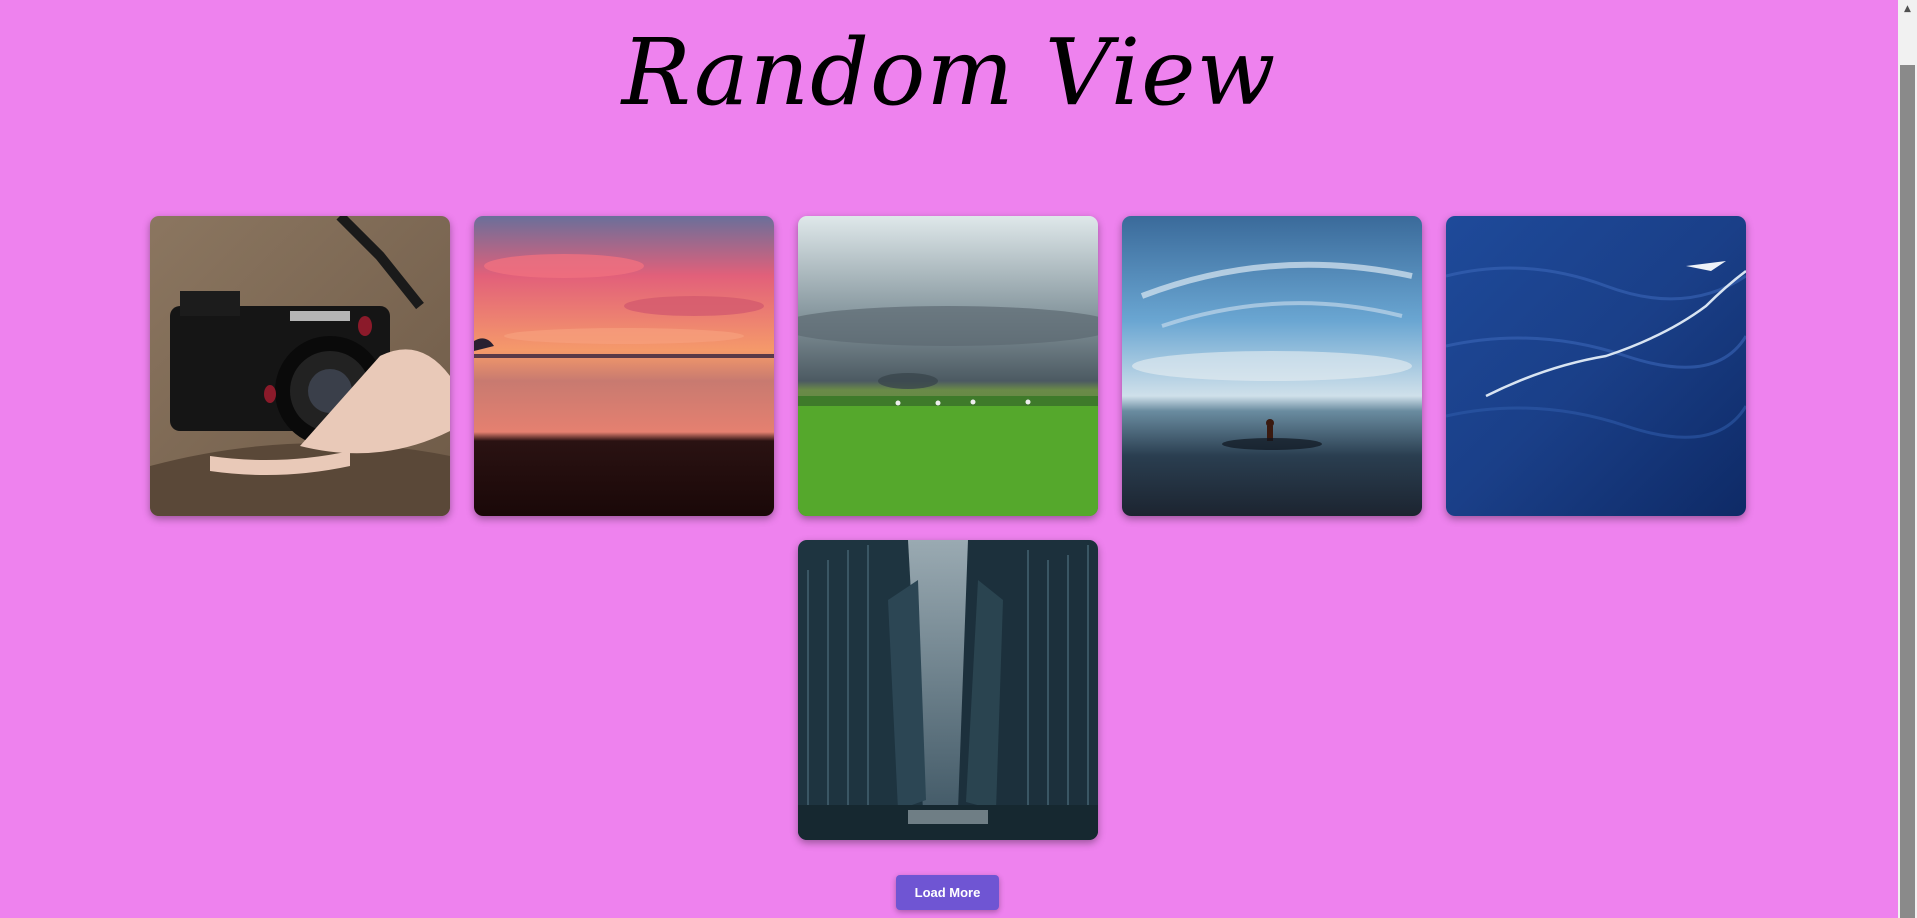  Describe the element at coordinates (1907, 8) in the screenshot. I see `scroll-up-arrow-icon: ▲` at that location.